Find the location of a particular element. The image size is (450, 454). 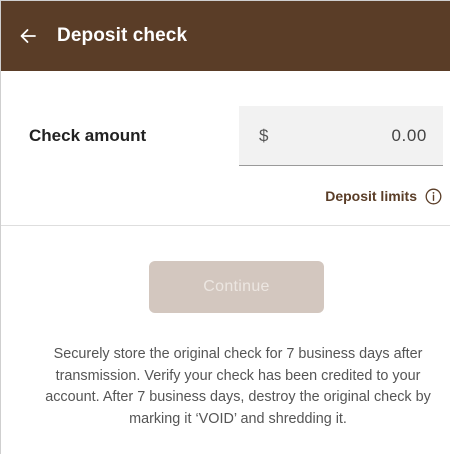

page-title: Deposit check is located at coordinates (122, 35).